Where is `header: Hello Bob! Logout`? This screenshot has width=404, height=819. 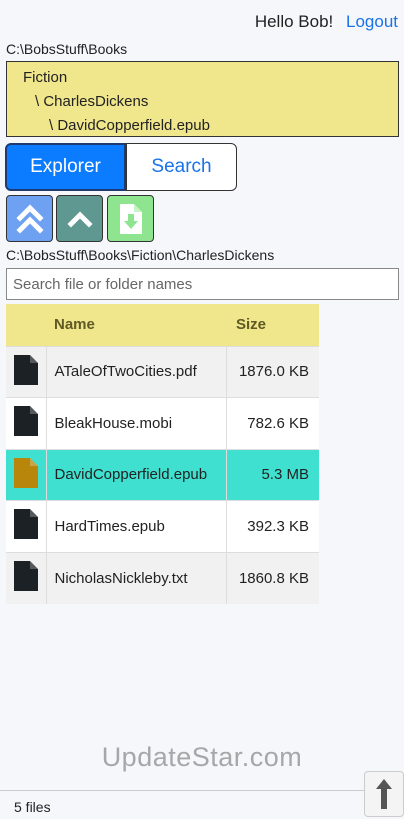
header: Hello Bob! Logout is located at coordinates (326, 22).